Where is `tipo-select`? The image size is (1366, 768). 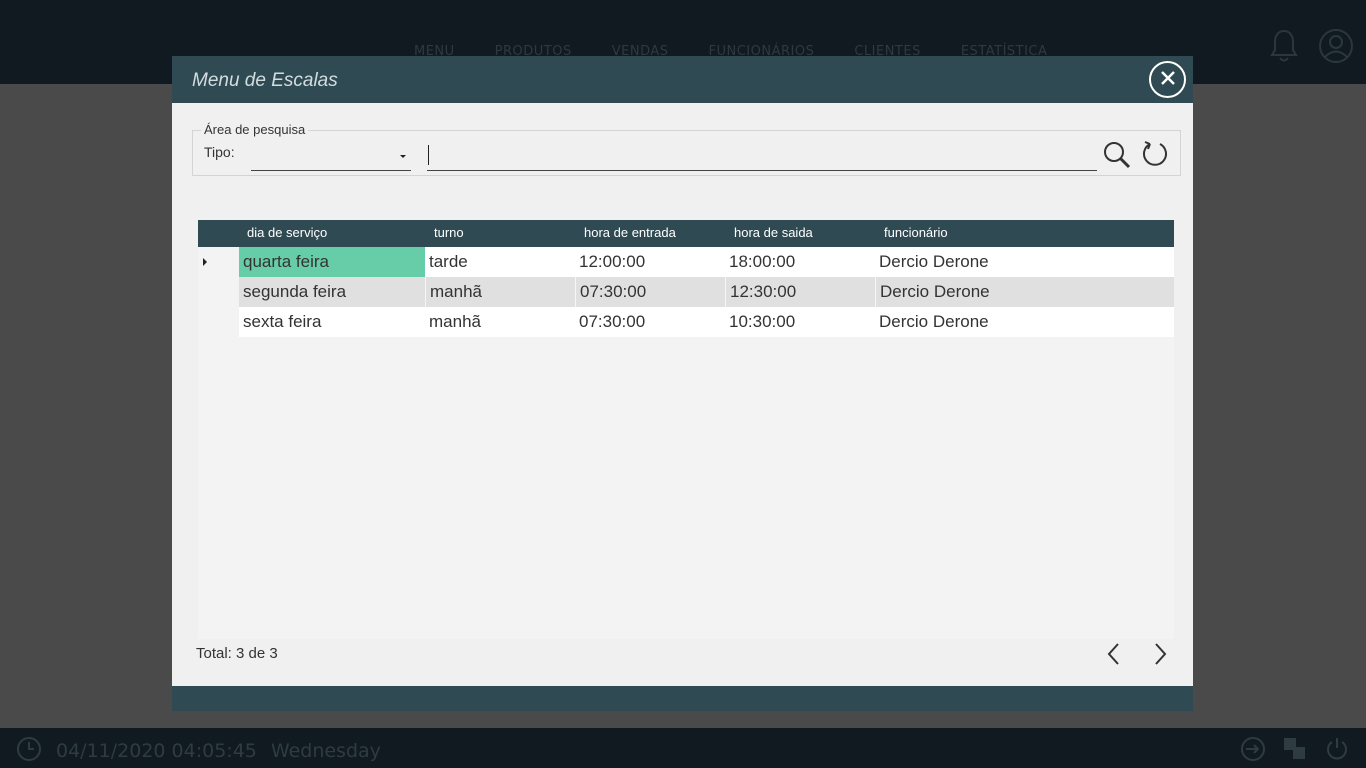 tipo-select is located at coordinates (331, 156).